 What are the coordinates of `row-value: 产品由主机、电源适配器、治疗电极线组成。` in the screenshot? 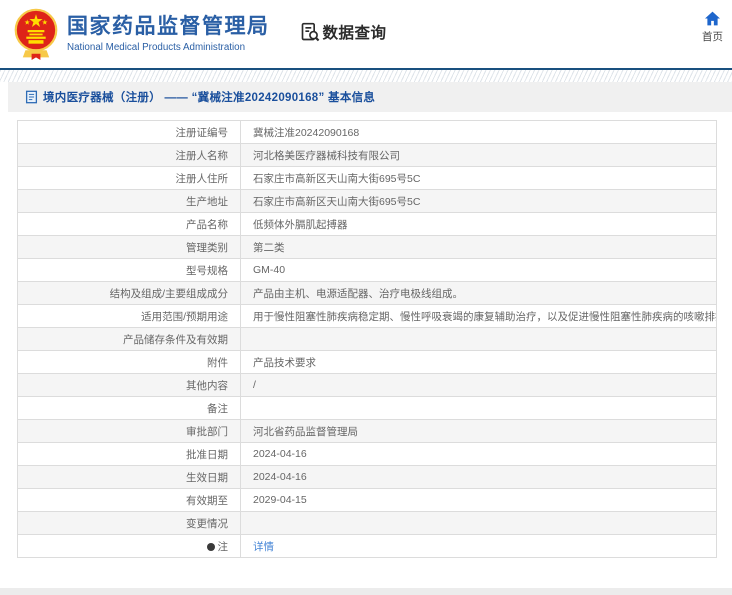 It's located at (478, 293).